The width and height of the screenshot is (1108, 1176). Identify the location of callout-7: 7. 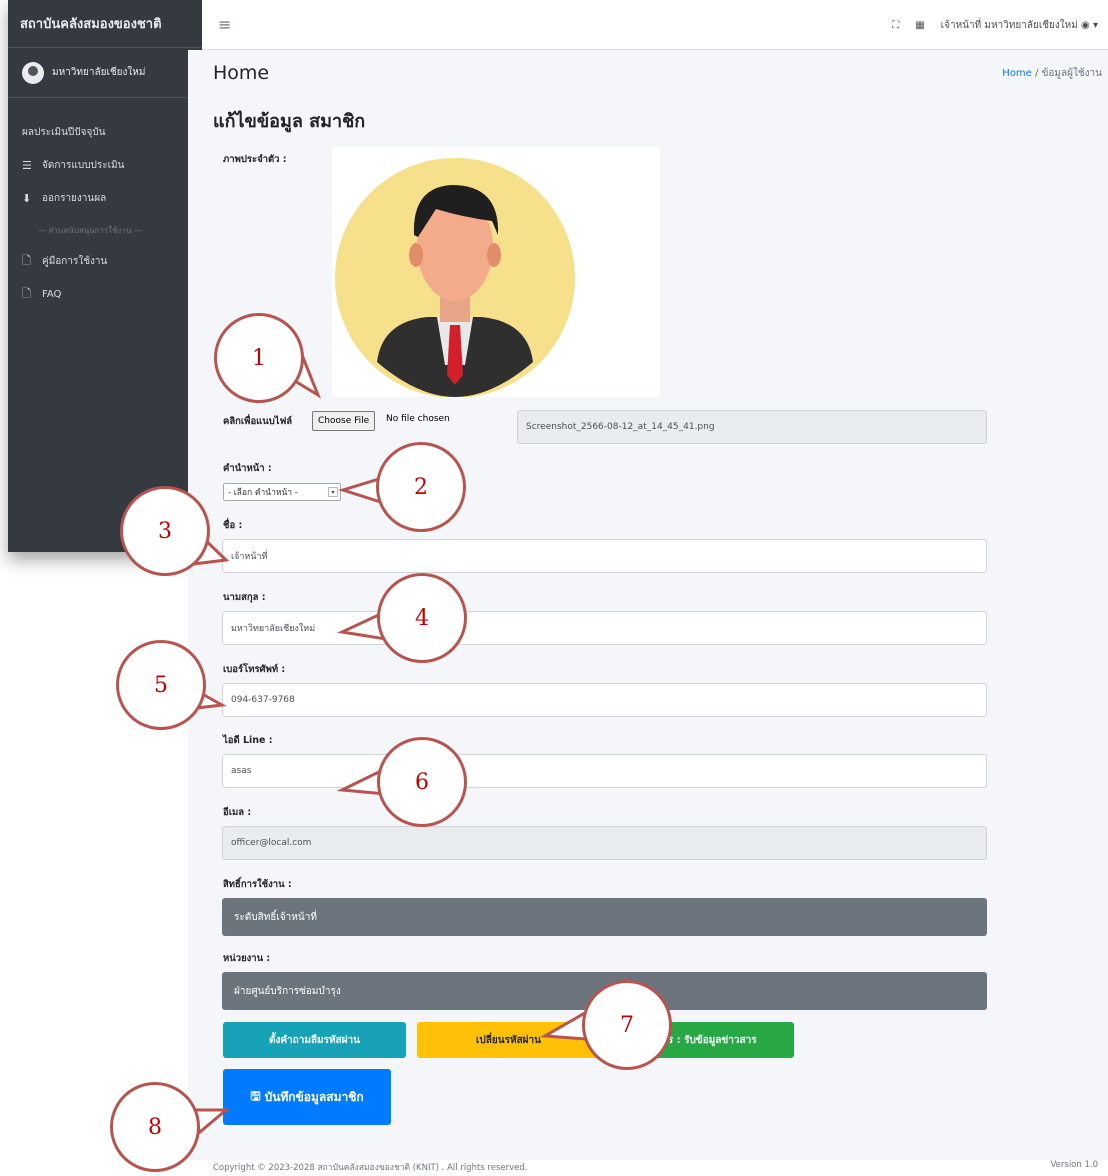
(627, 1025).